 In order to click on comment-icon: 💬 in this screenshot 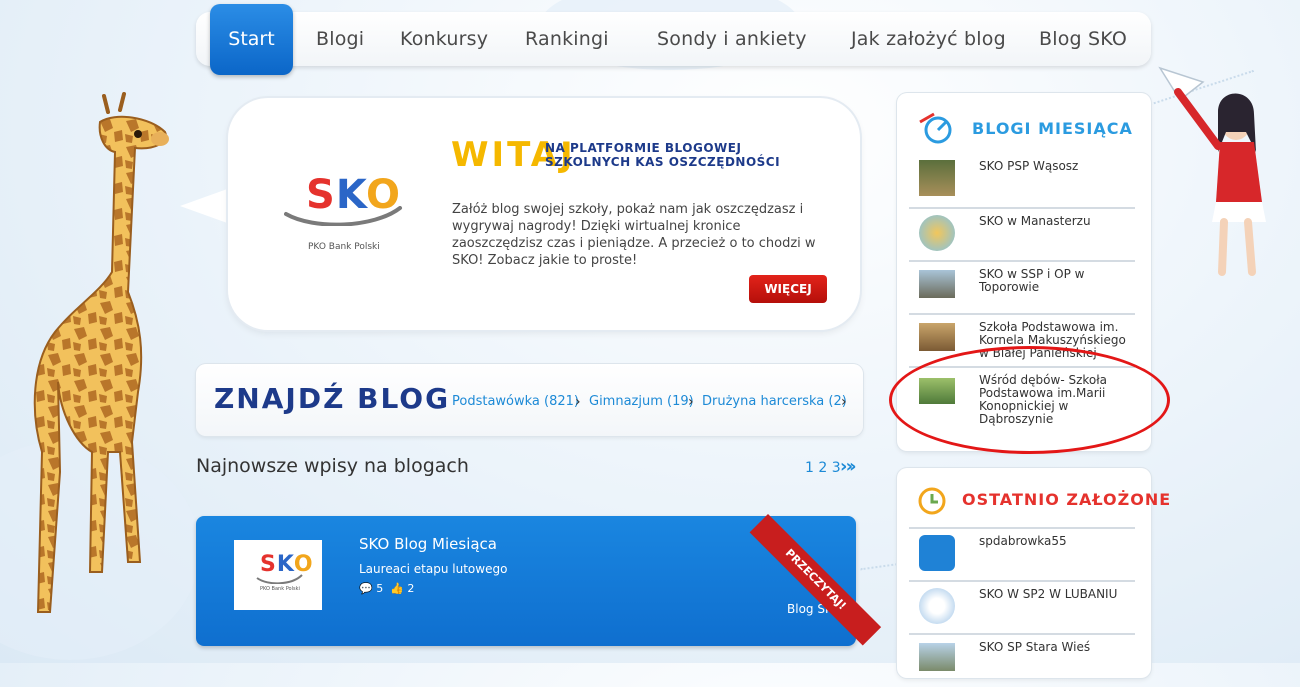, I will do `click(366, 588)`.